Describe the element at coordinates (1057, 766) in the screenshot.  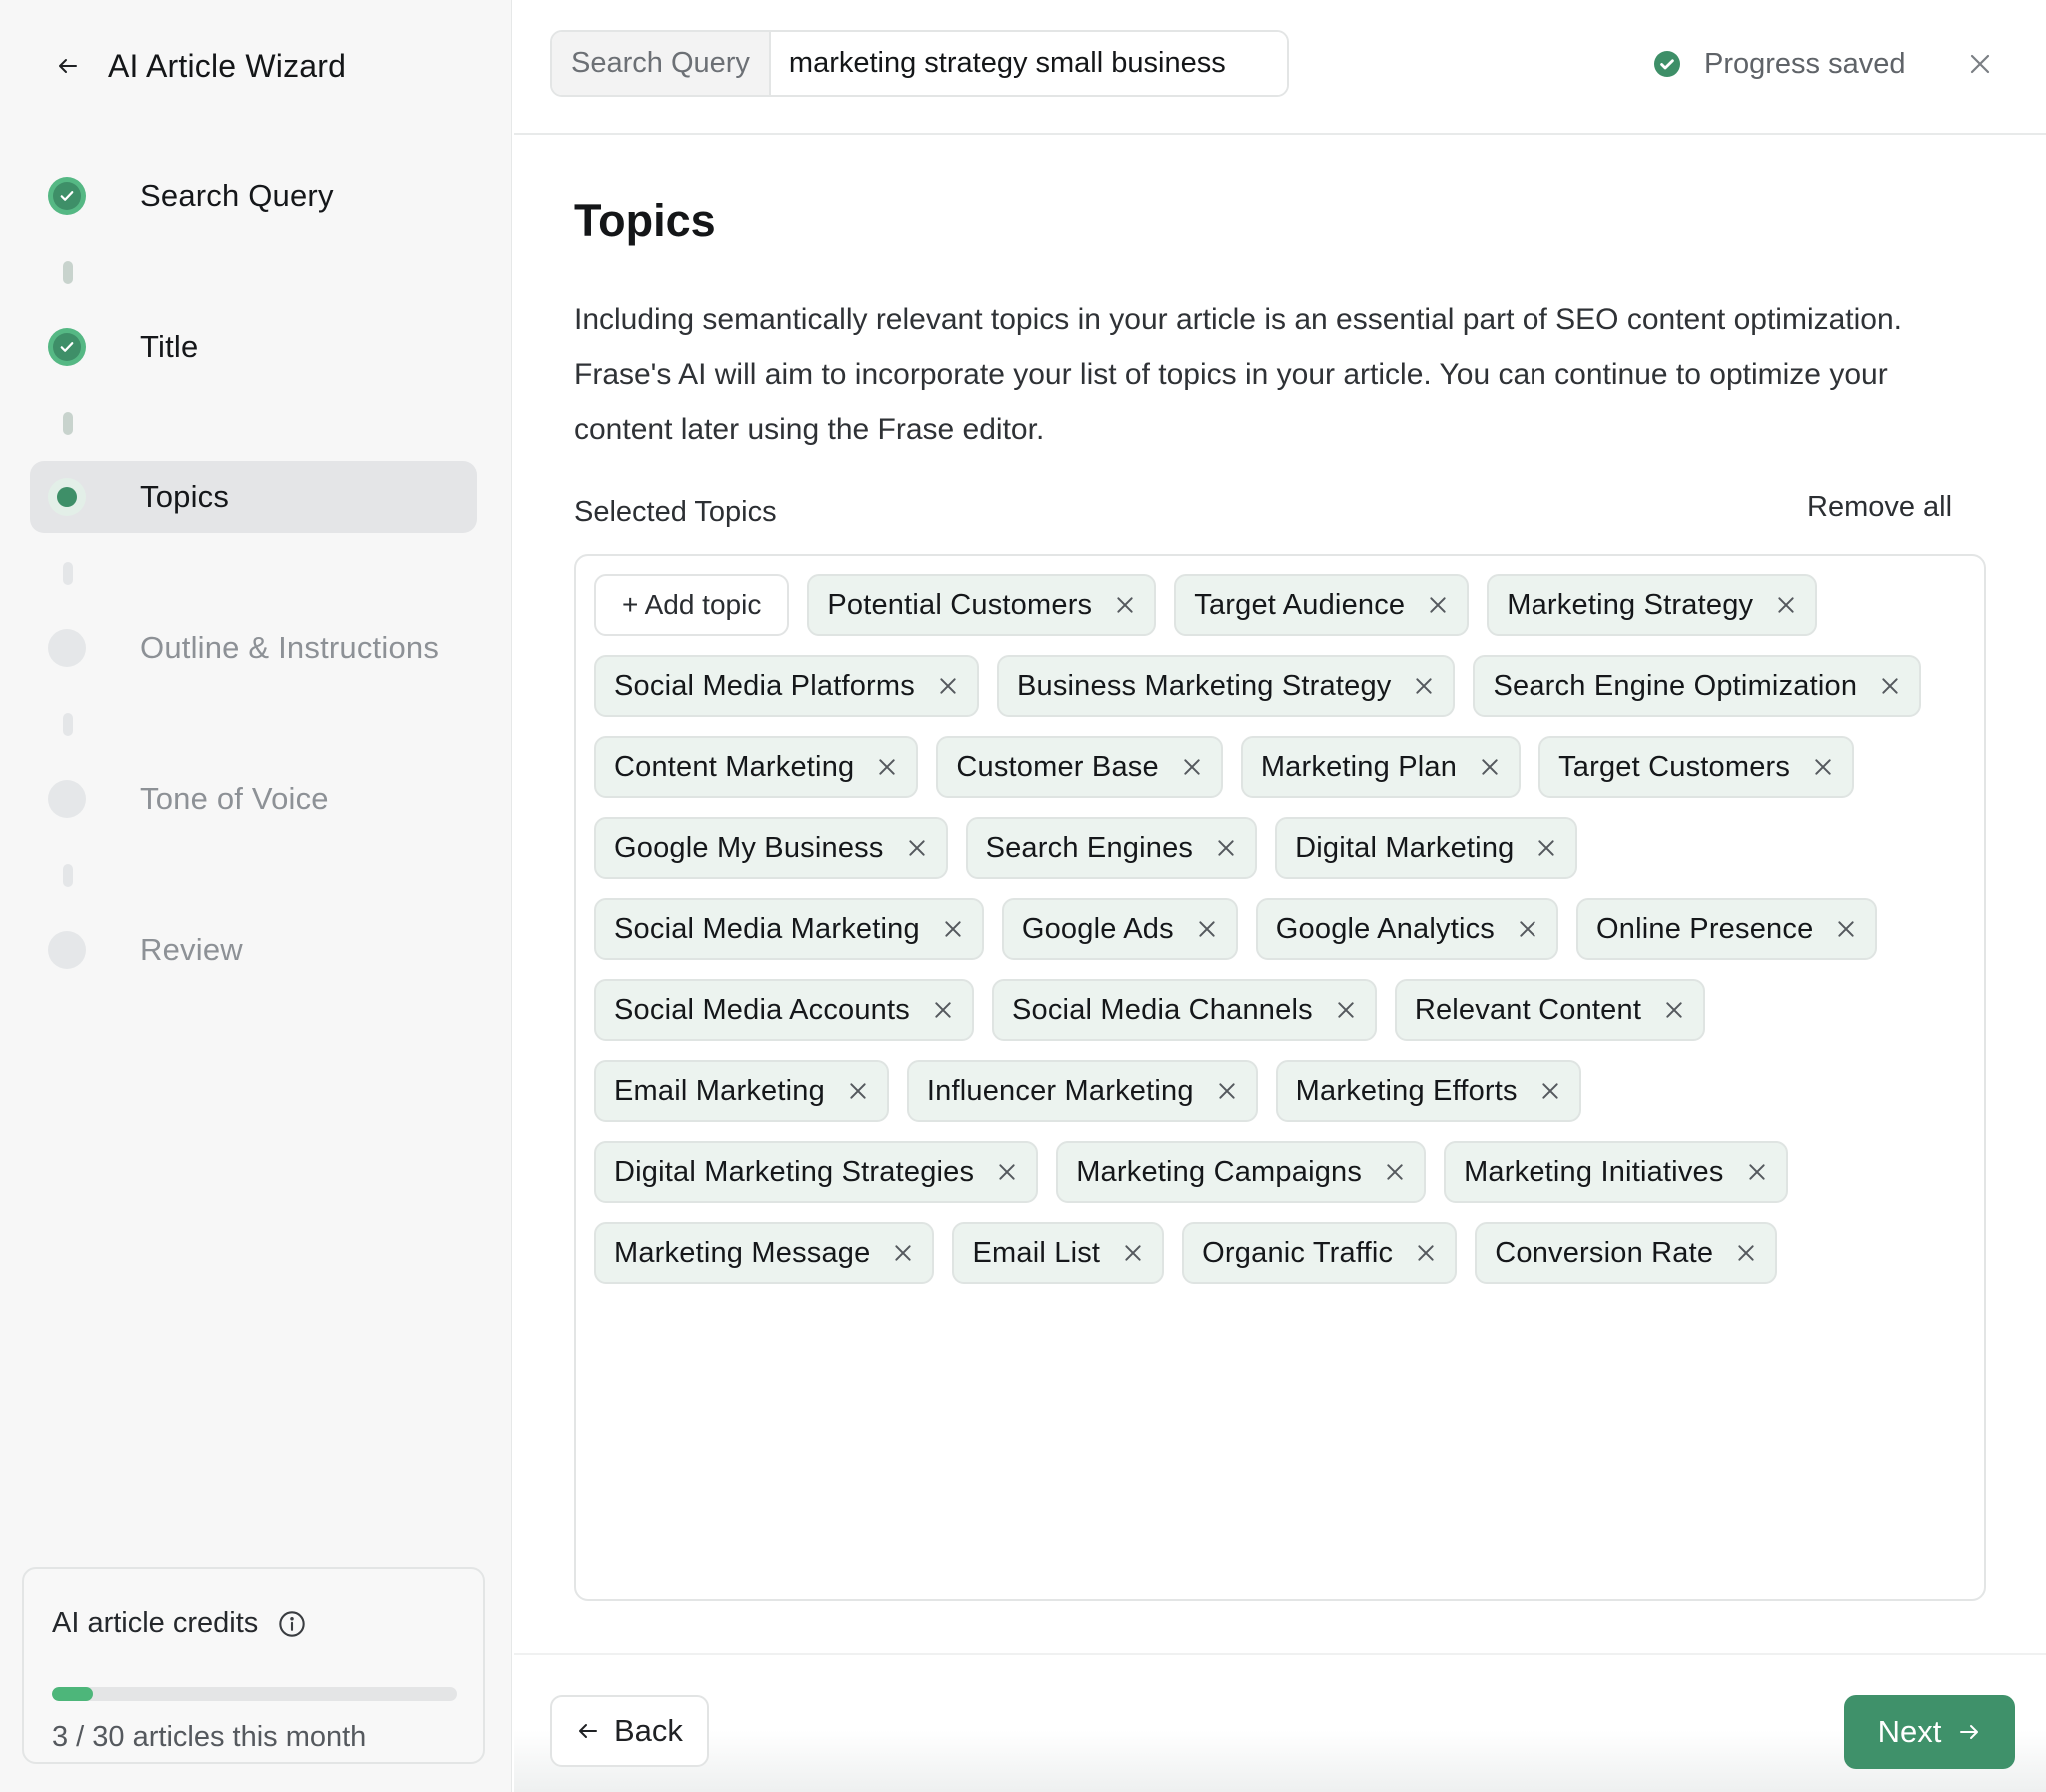
I see `topic-chip-label: Customer Base` at that location.